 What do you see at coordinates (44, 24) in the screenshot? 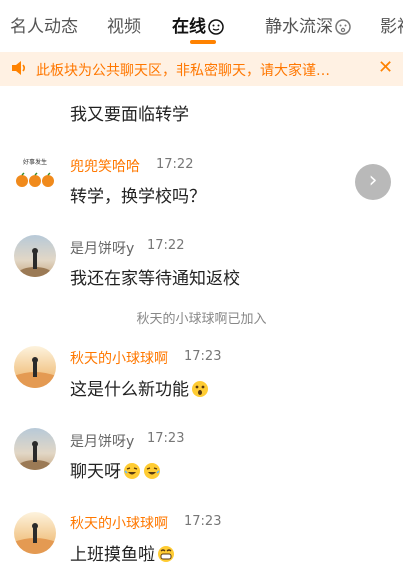
I see `tab-celebrity-news: 名人动态` at bounding box center [44, 24].